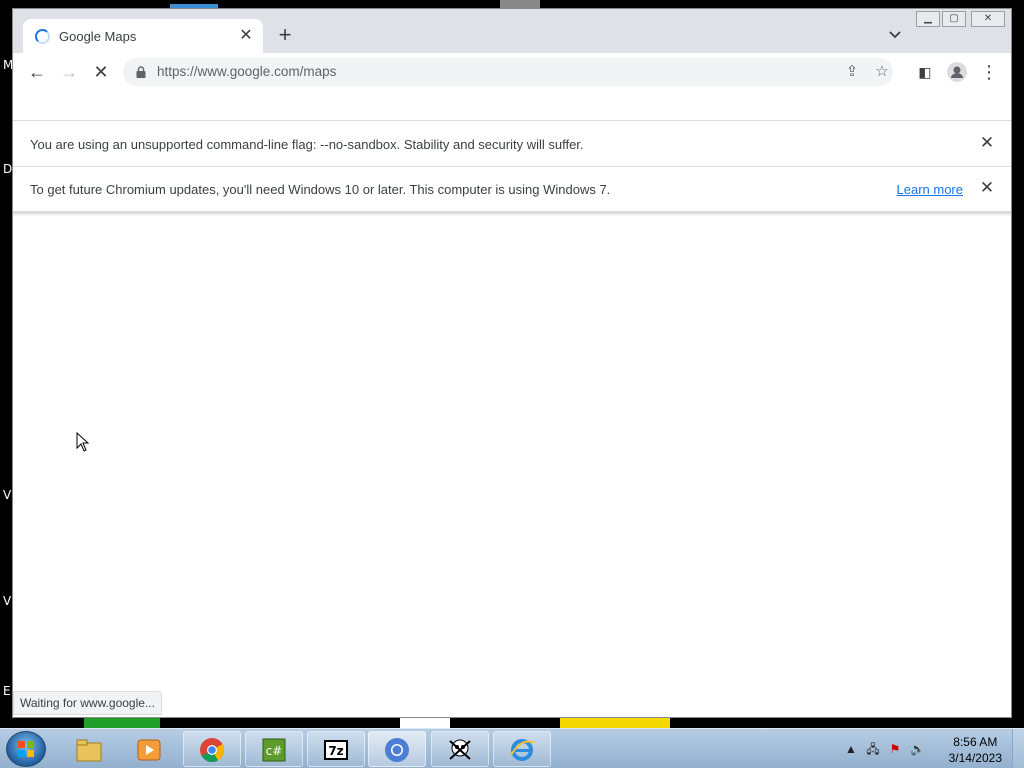  What do you see at coordinates (1018, 748) in the screenshot?
I see `show-desktop-button` at bounding box center [1018, 748].